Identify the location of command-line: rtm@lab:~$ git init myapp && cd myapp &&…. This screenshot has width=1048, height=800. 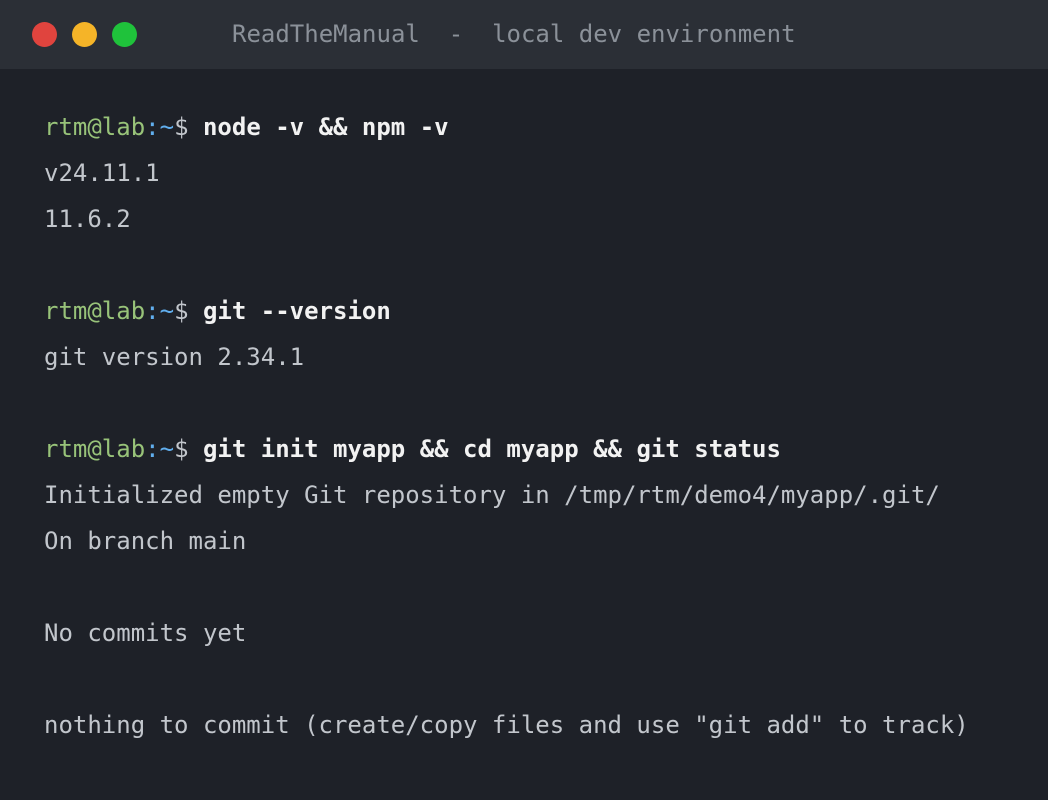
(546, 449).